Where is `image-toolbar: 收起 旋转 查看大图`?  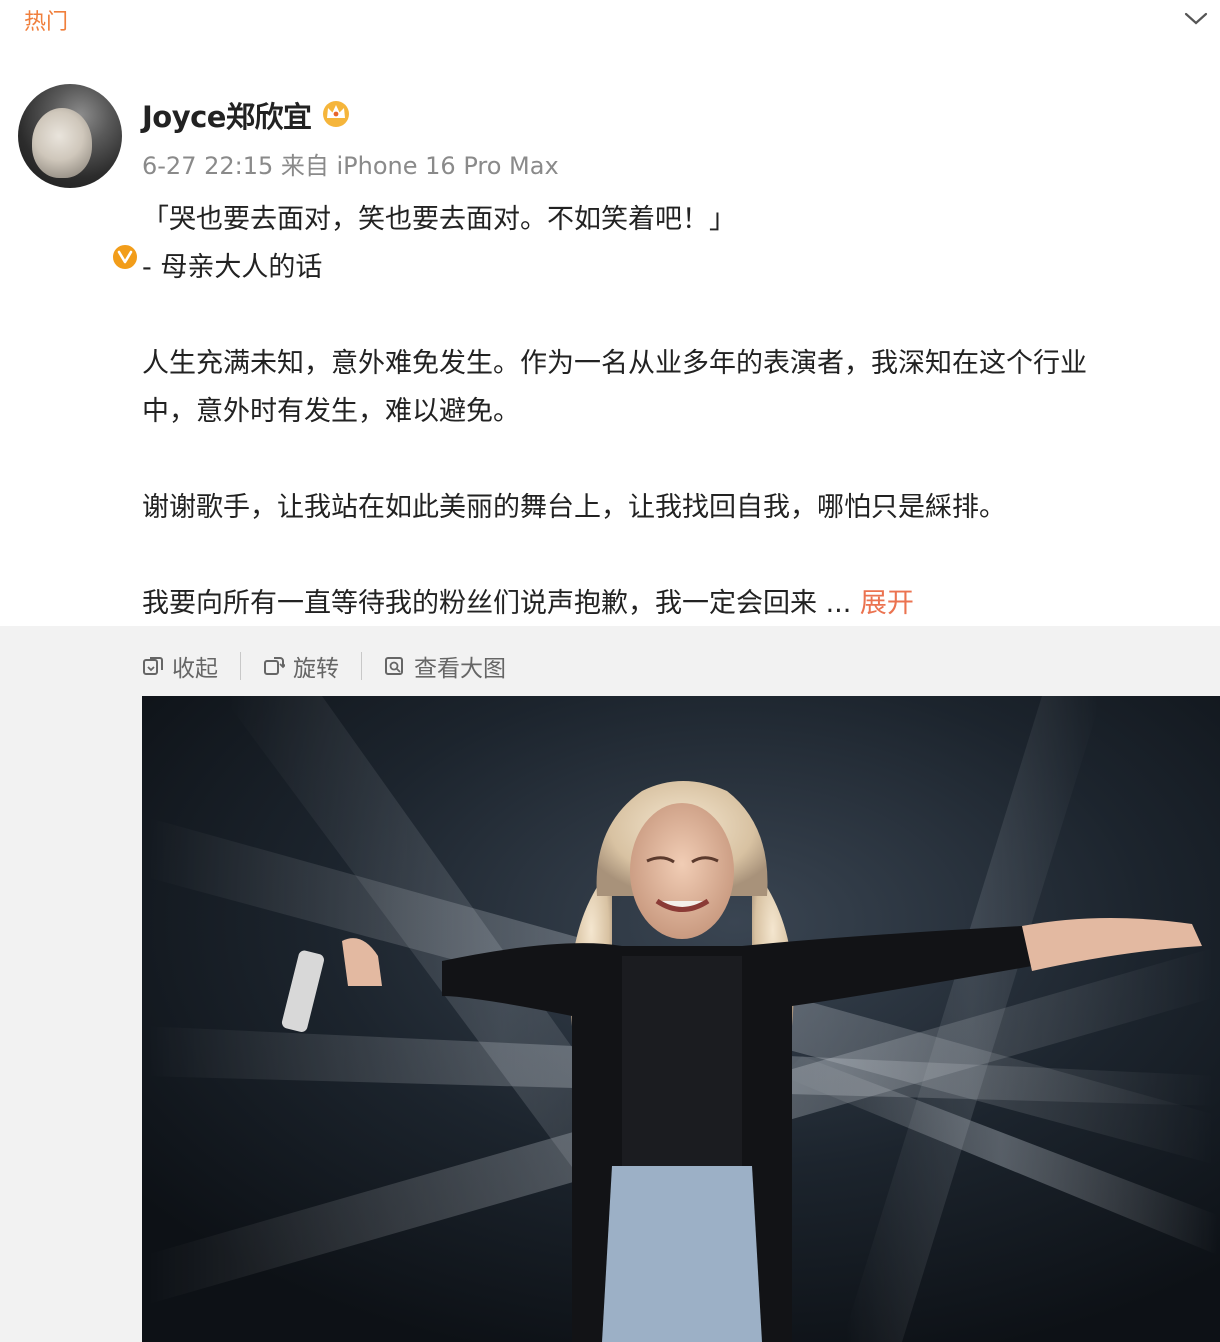 image-toolbar: 收起 旋转 查看大图 is located at coordinates (324, 666).